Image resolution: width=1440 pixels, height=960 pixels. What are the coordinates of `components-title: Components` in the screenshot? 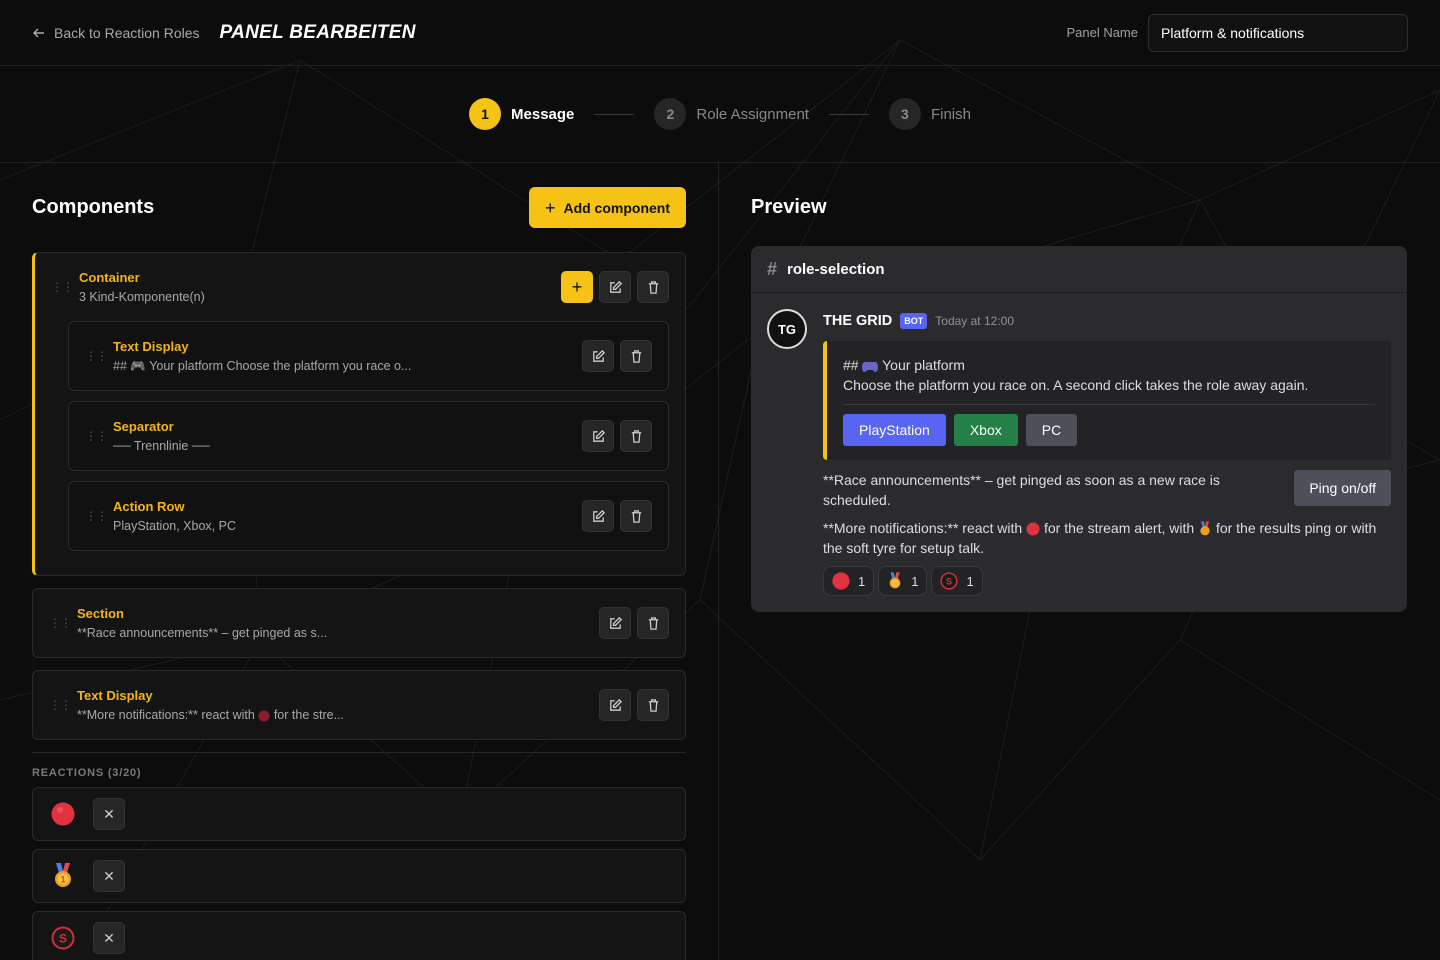 It's located at (93, 207).